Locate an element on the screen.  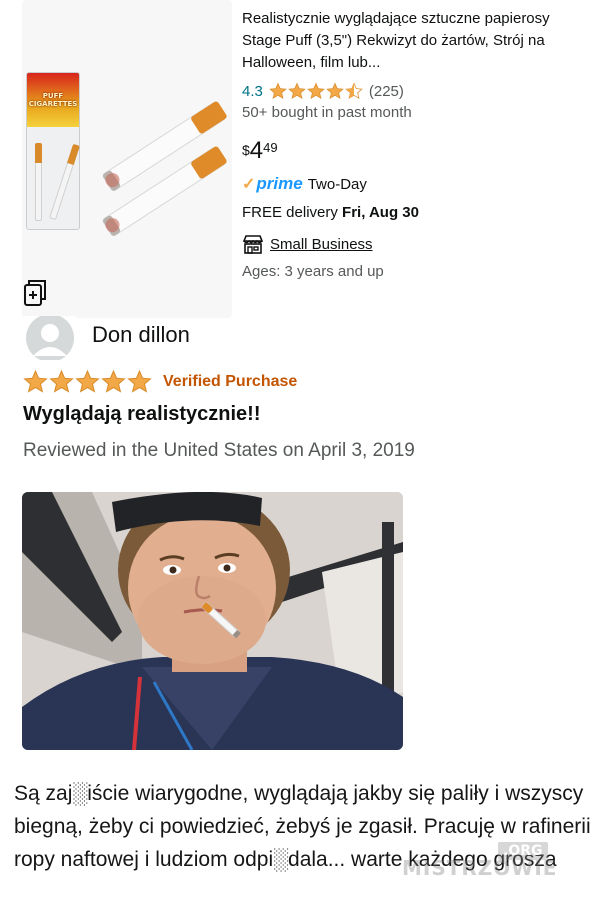
product-price: $ 4 49 is located at coordinates (260, 151).